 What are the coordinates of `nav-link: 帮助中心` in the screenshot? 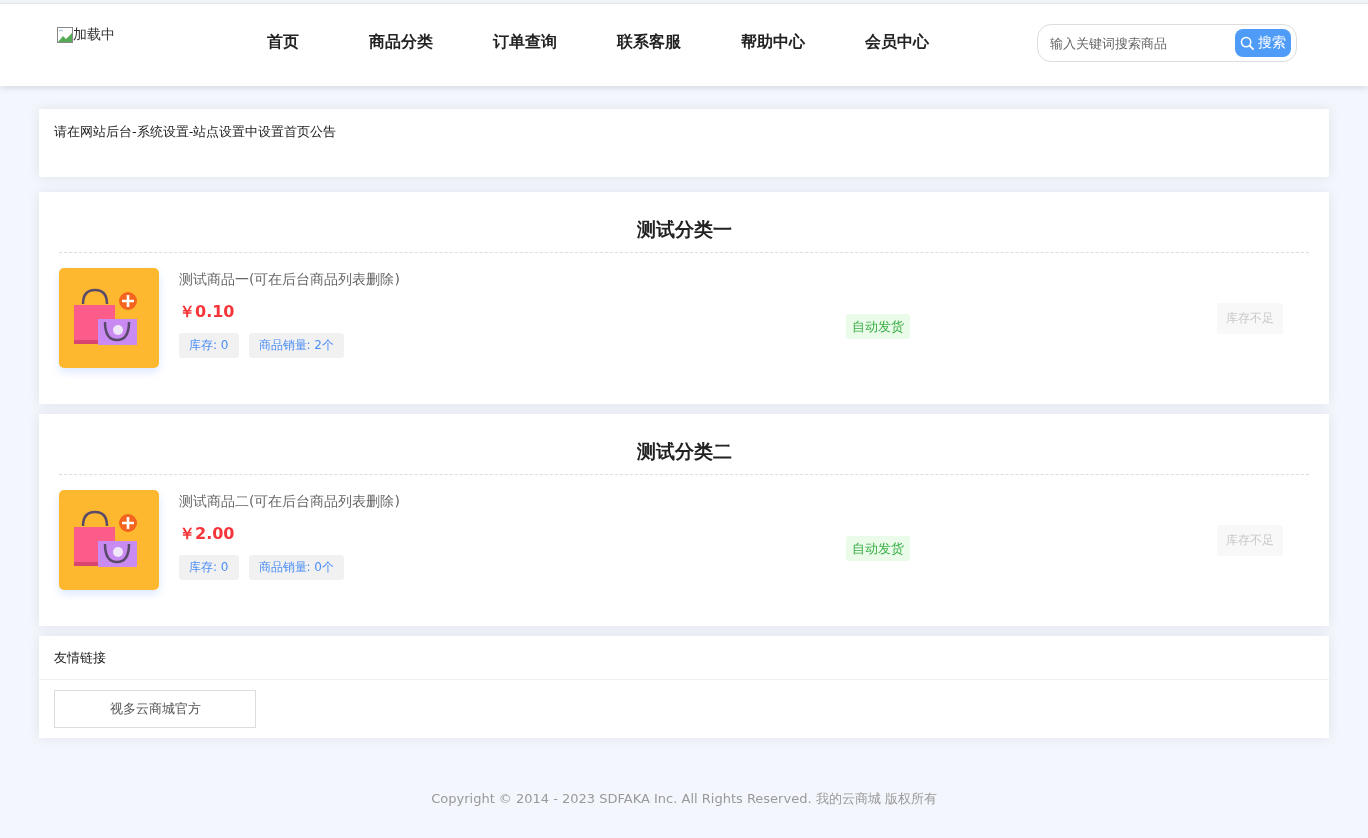 It's located at (773, 42).